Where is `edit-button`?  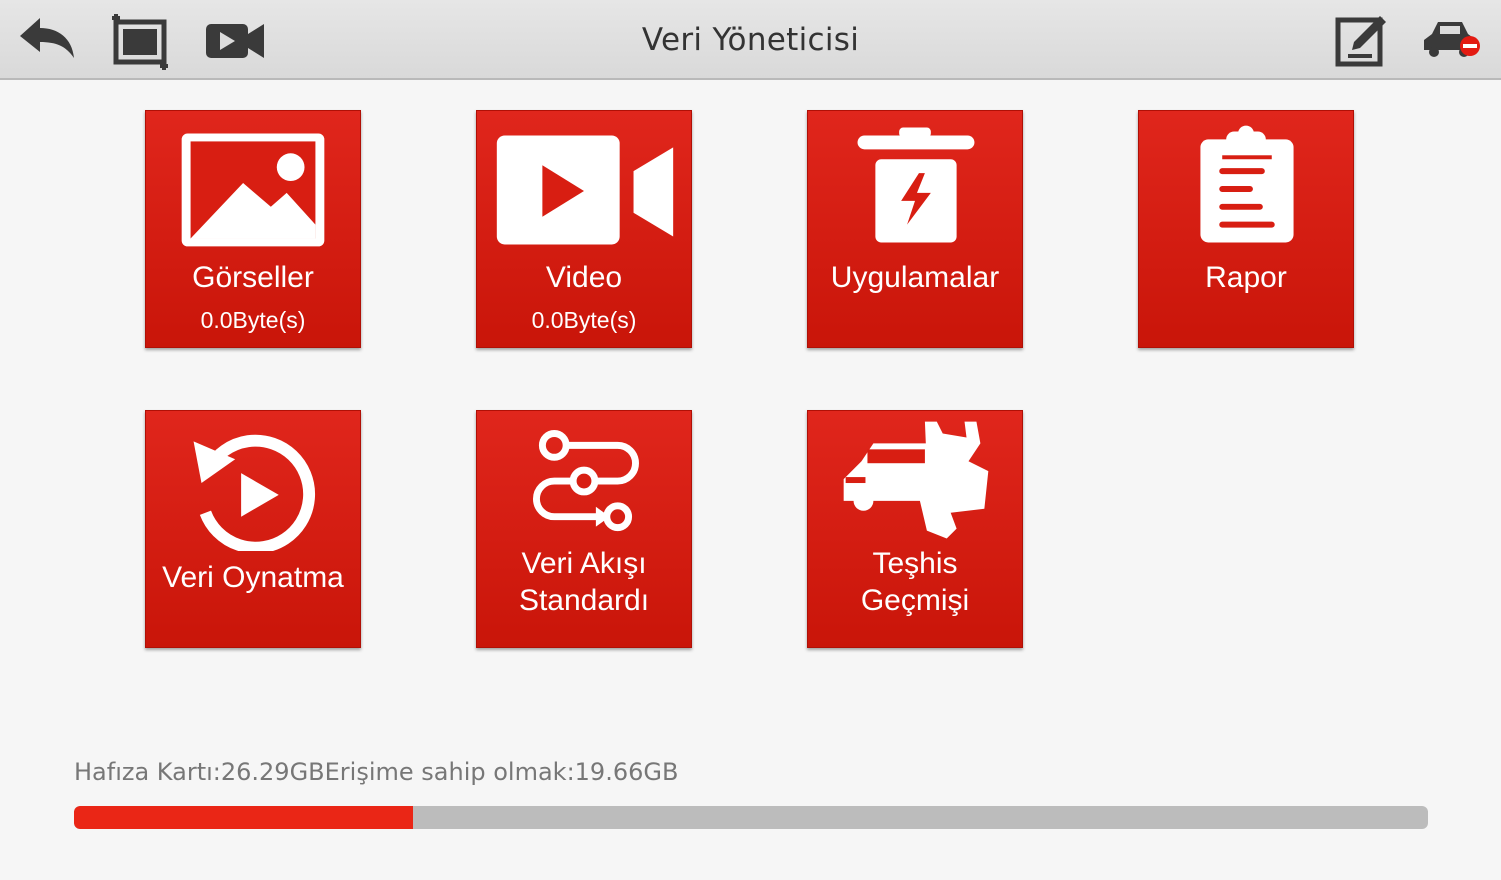 edit-button is located at coordinates (1362, 40).